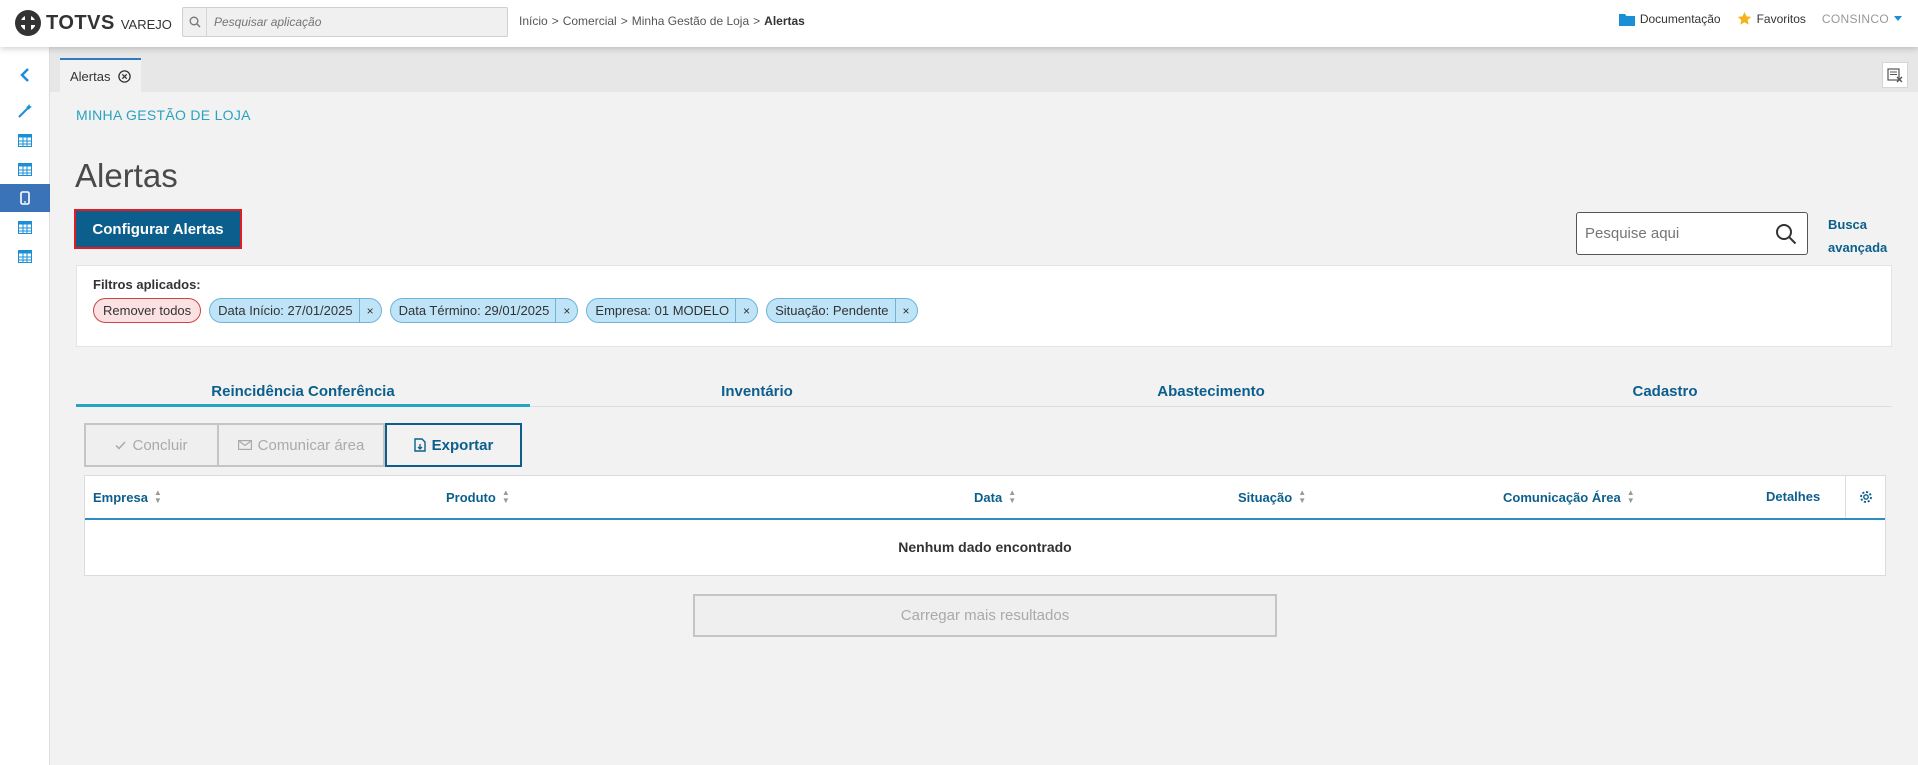  I want to click on exportar-button: Exportar, so click(453, 445).